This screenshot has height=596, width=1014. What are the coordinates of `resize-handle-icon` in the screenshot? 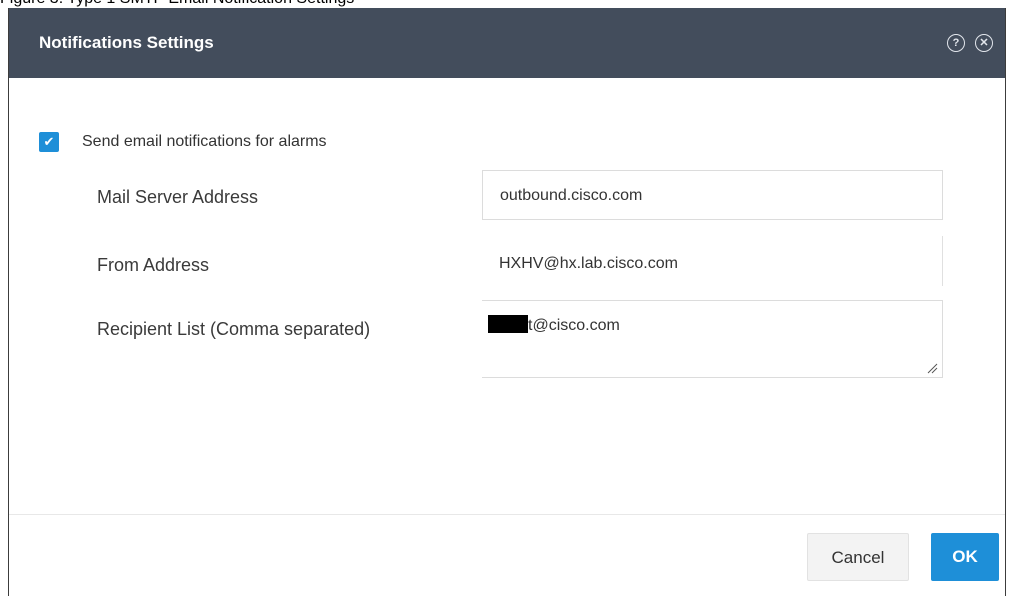 It's located at (932, 368).